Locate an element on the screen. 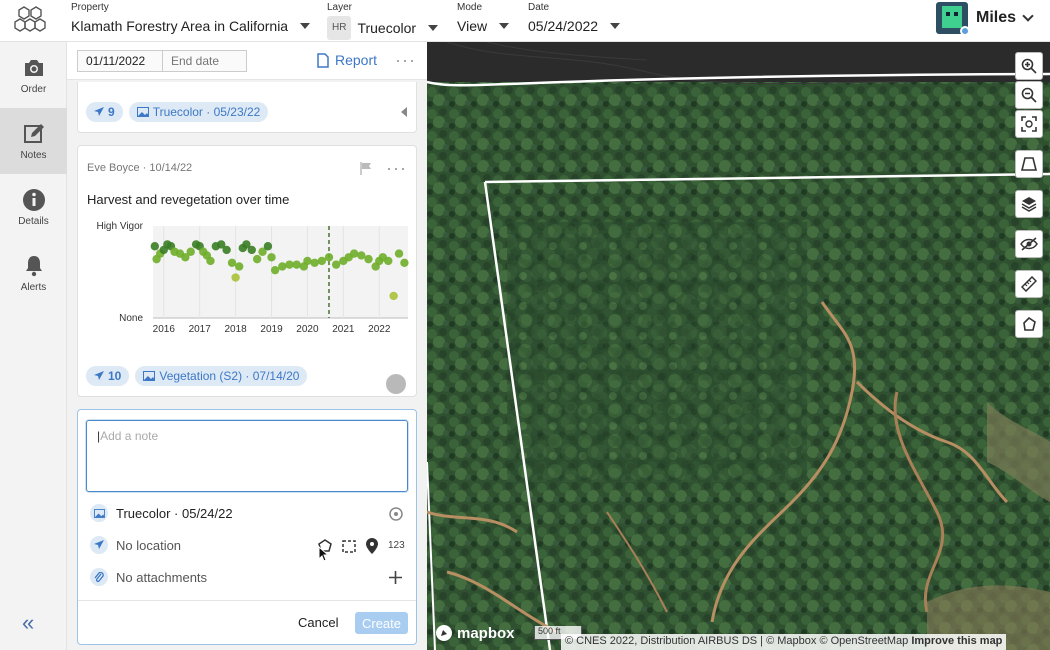 Image resolution: width=1050 pixels, height=650 pixels. map-pin-icon is located at coordinates (372, 546).